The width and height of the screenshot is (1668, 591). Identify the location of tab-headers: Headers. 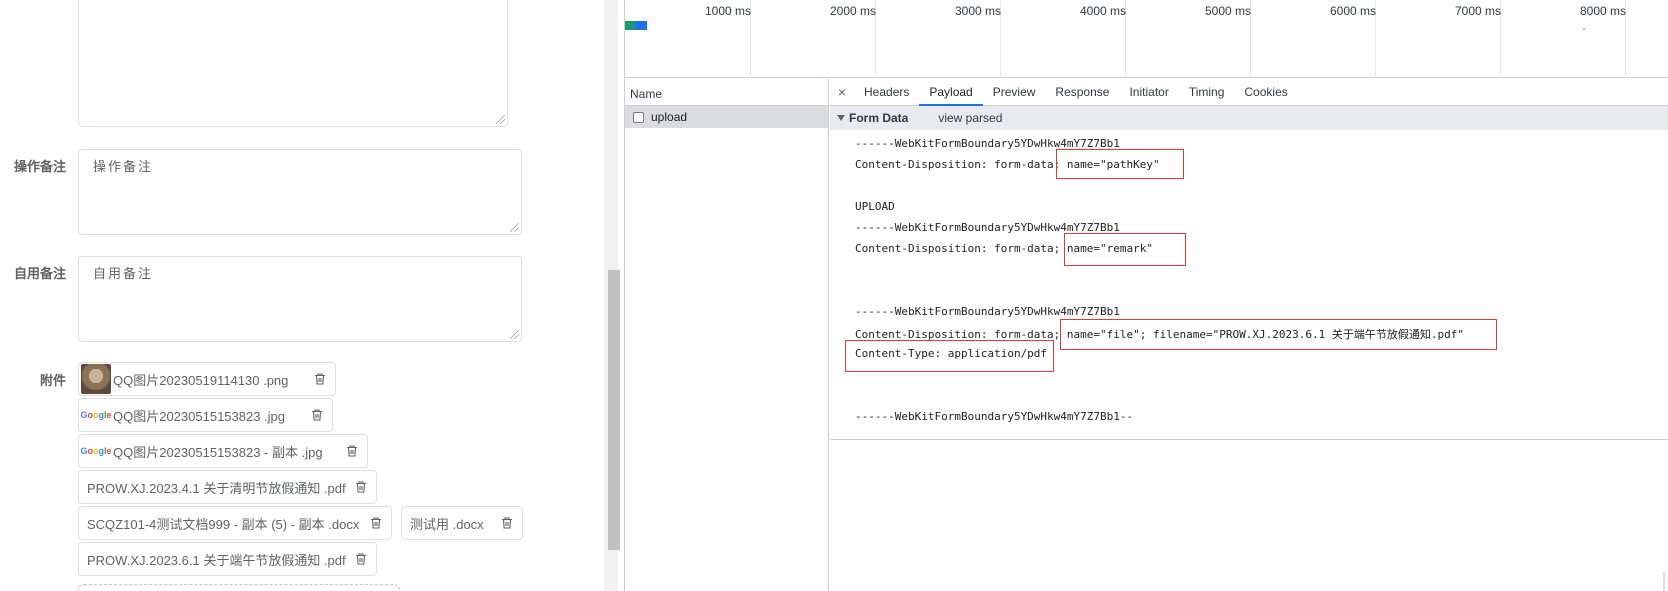
(886, 92).